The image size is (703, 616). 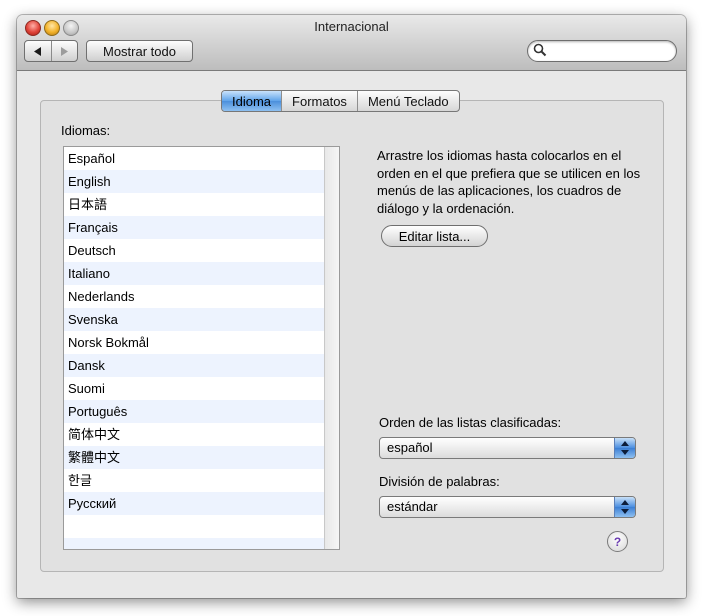 What do you see at coordinates (194, 296) in the screenshot?
I see `language-row: Nederlands` at bounding box center [194, 296].